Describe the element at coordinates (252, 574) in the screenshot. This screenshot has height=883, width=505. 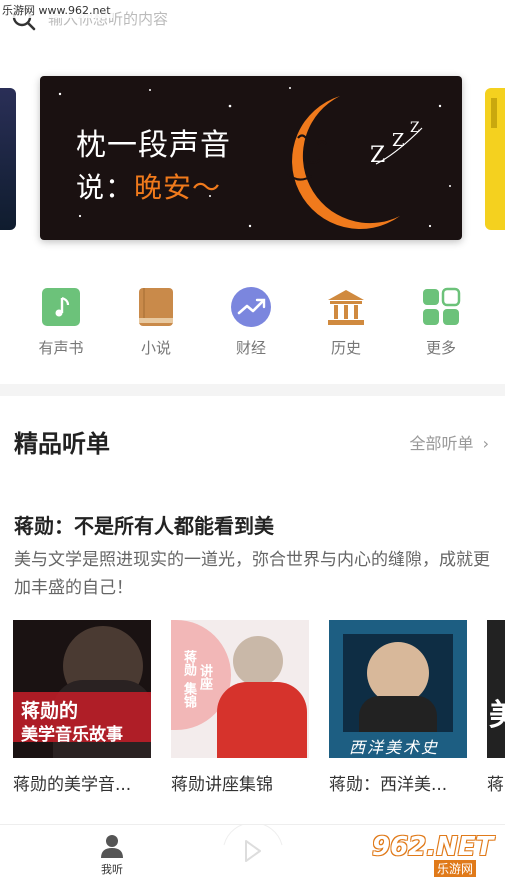
I see `playlist-description: 美与文学是照进现实的一道光，弥合世界与内心的缝隙，成就更加丰盛的自己！` at that location.